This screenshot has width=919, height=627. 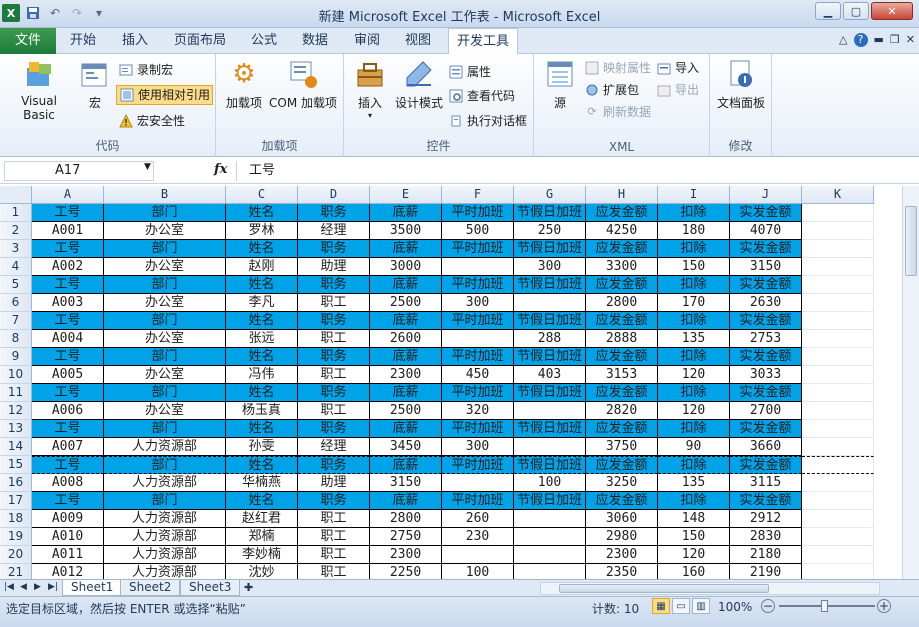 What do you see at coordinates (550, 375) in the screenshot?
I see `grid-cell: 403` at bounding box center [550, 375].